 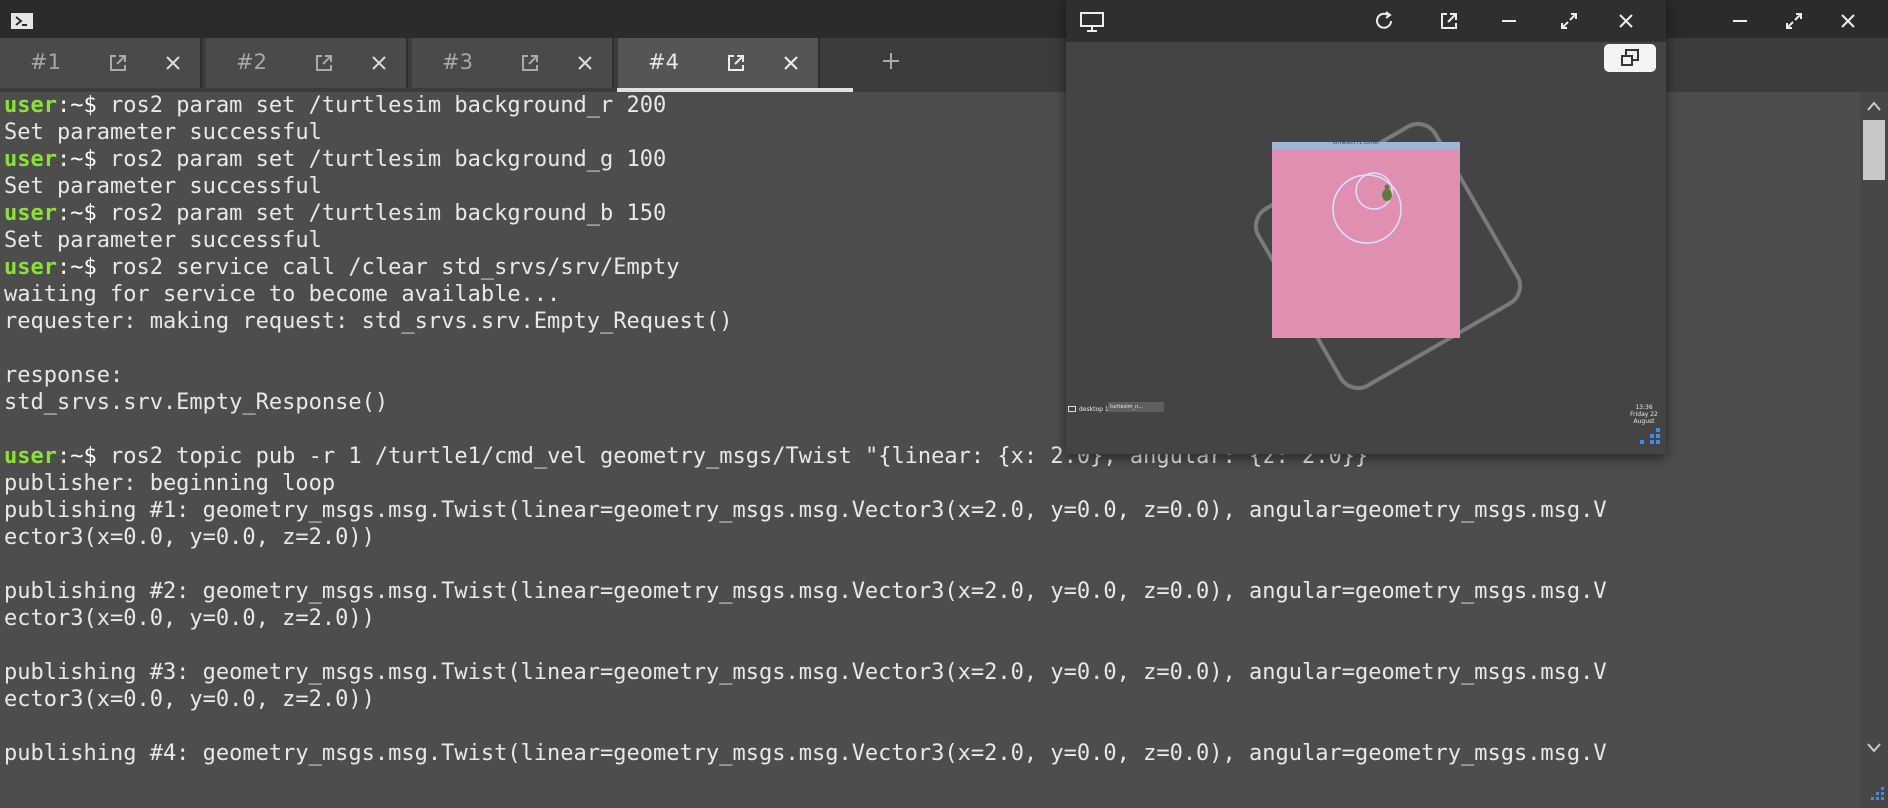 I want to click on refresh-button, so click(x=1384, y=21).